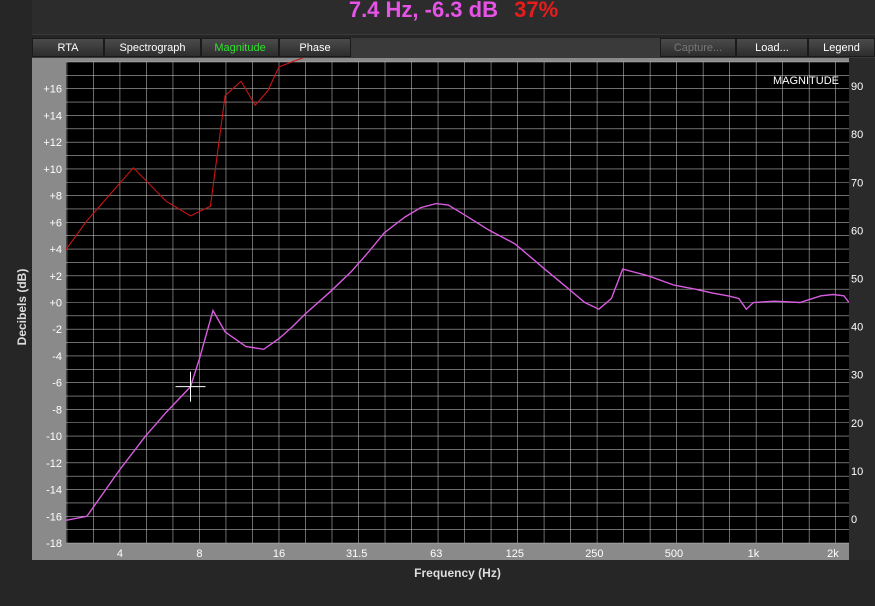 The height and width of the screenshot is (606, 875). I want to click on tab-phase: Phase, so click(315, 47).